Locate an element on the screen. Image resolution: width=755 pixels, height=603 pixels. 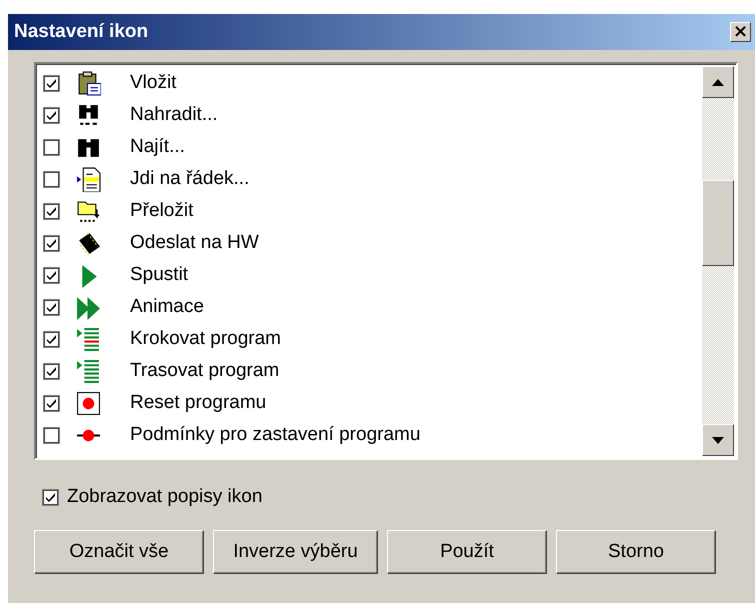
up-arrow-icon is located at coordinates (718, 82).